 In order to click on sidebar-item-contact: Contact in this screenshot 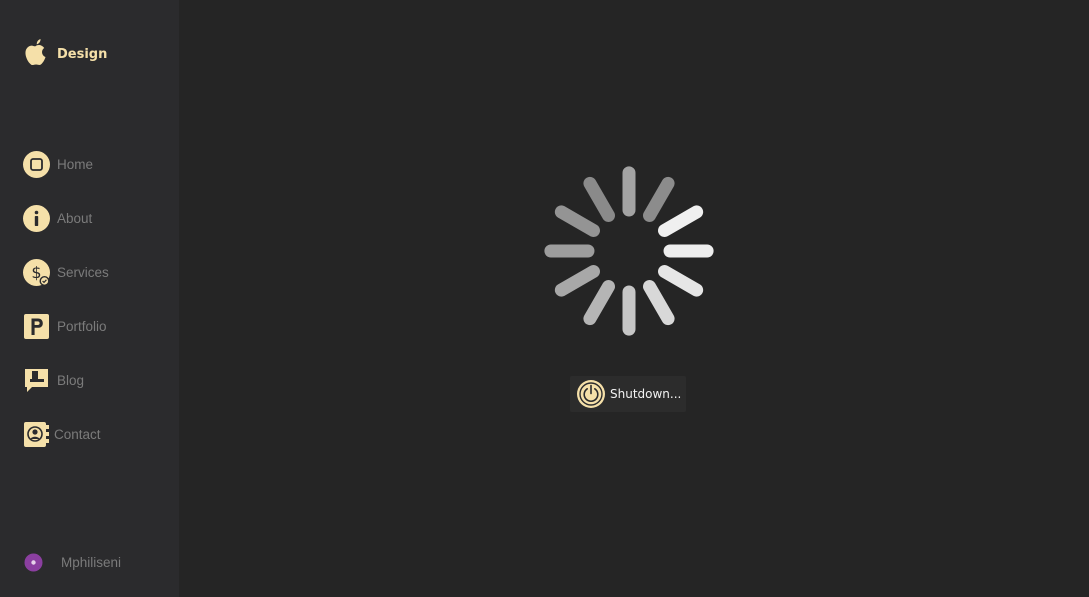, I will do `click(62, 434)`.